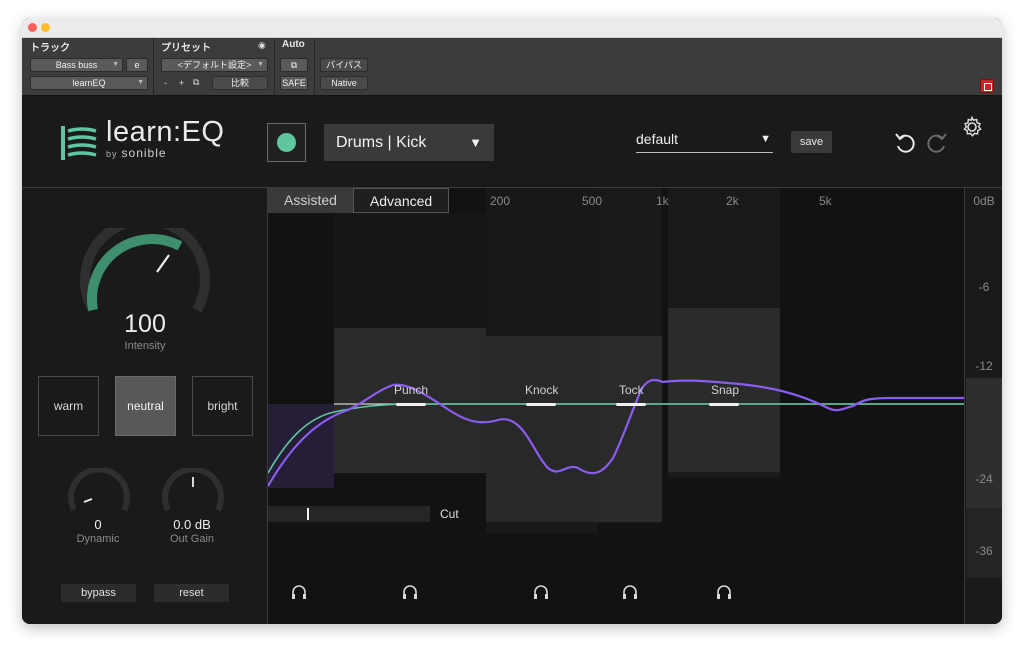  I want to click on save-button: save, so click(811, 142).